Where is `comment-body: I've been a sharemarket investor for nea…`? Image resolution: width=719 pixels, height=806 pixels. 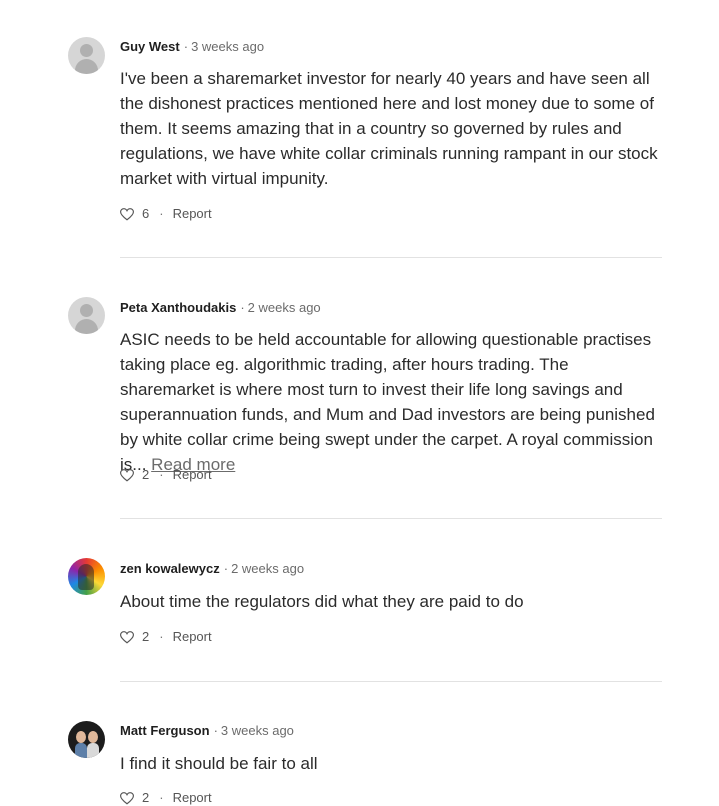
comment-body: I've been a sharemarket investor for nea… is located at coordinates (389, 128).